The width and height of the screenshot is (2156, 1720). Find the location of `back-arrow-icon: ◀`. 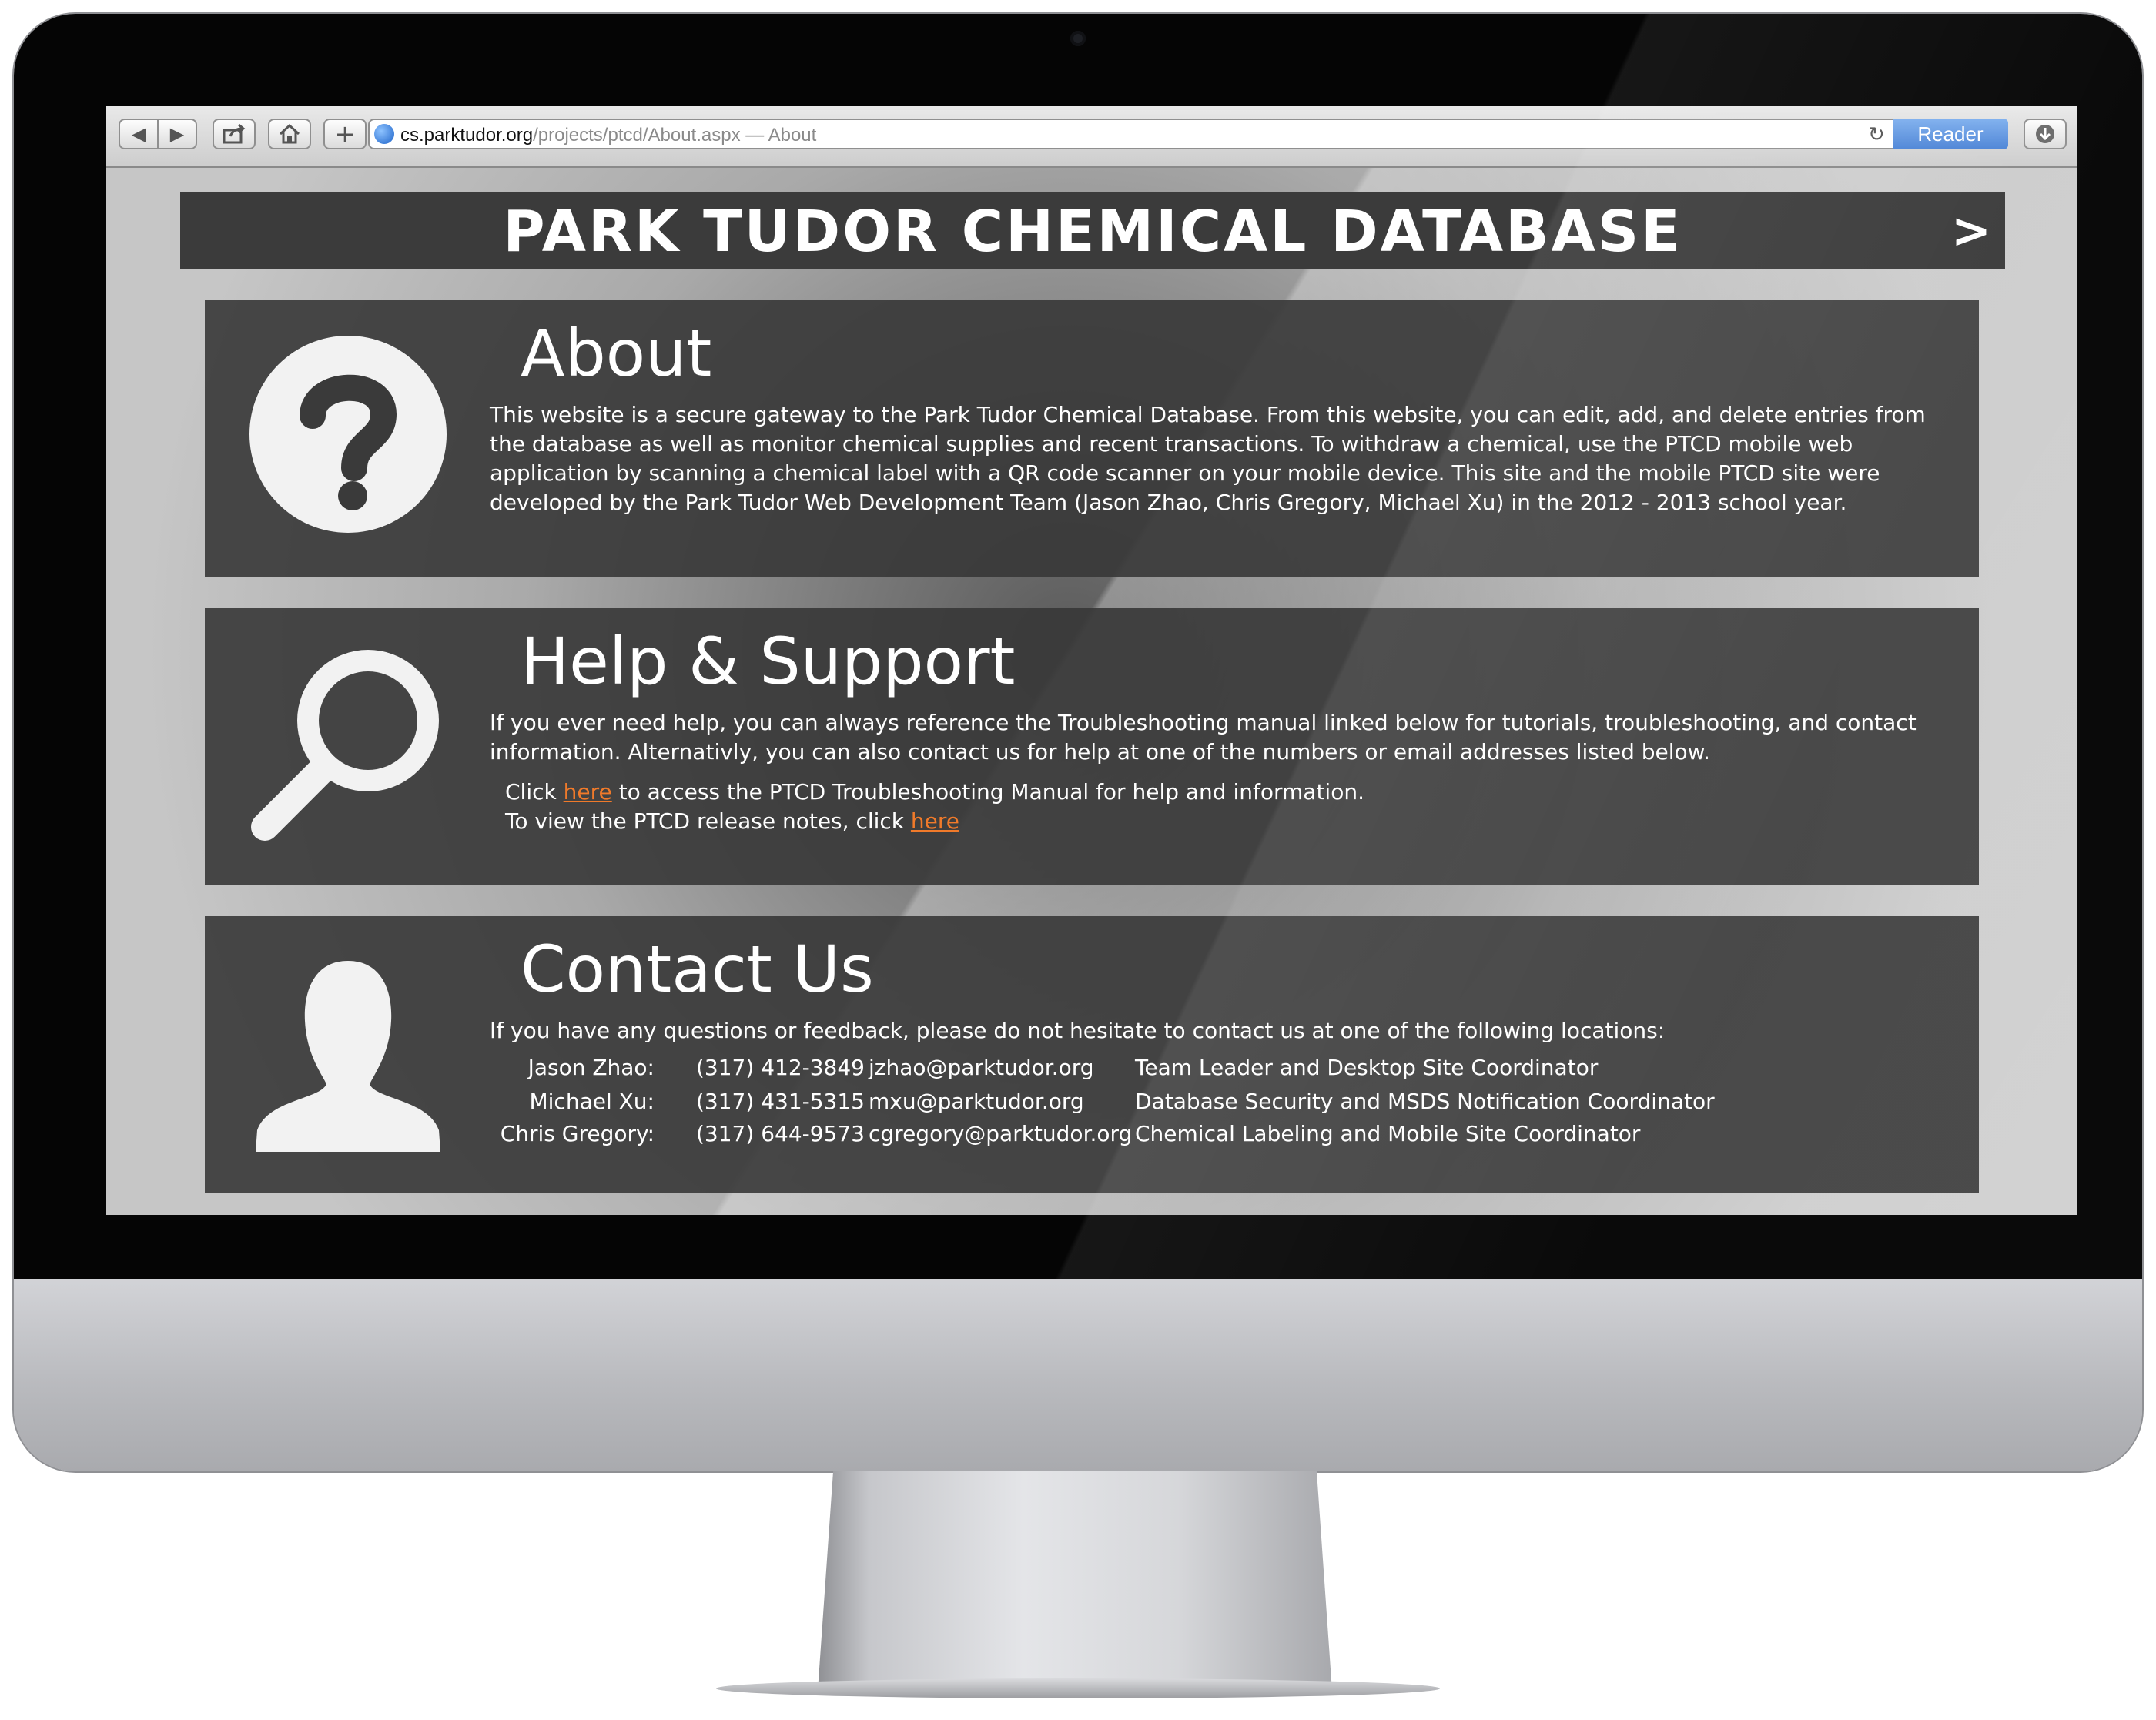

back-arrow-icon: ◀ is located at coordinates (138, 134).